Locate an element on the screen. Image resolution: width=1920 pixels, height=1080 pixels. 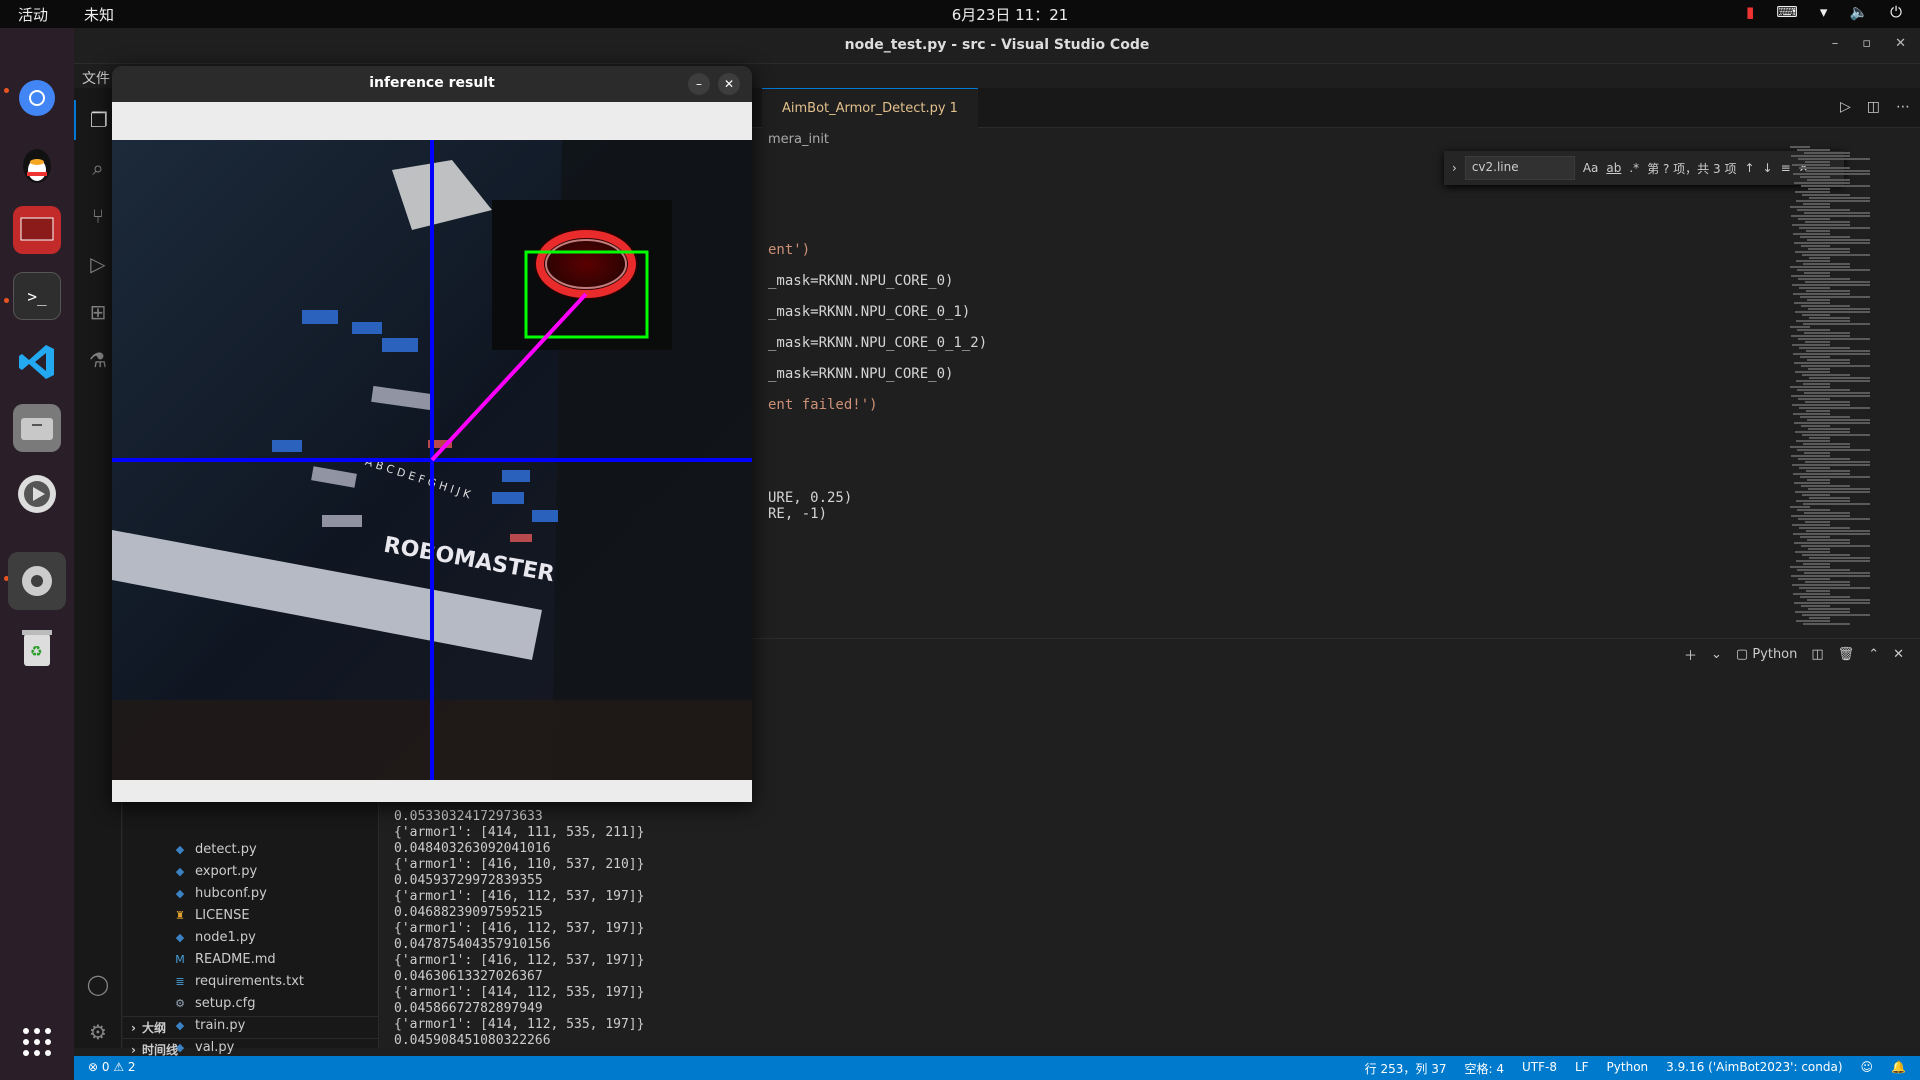
config-file-icon: ⚙ is located at coordinates (180, 1003).